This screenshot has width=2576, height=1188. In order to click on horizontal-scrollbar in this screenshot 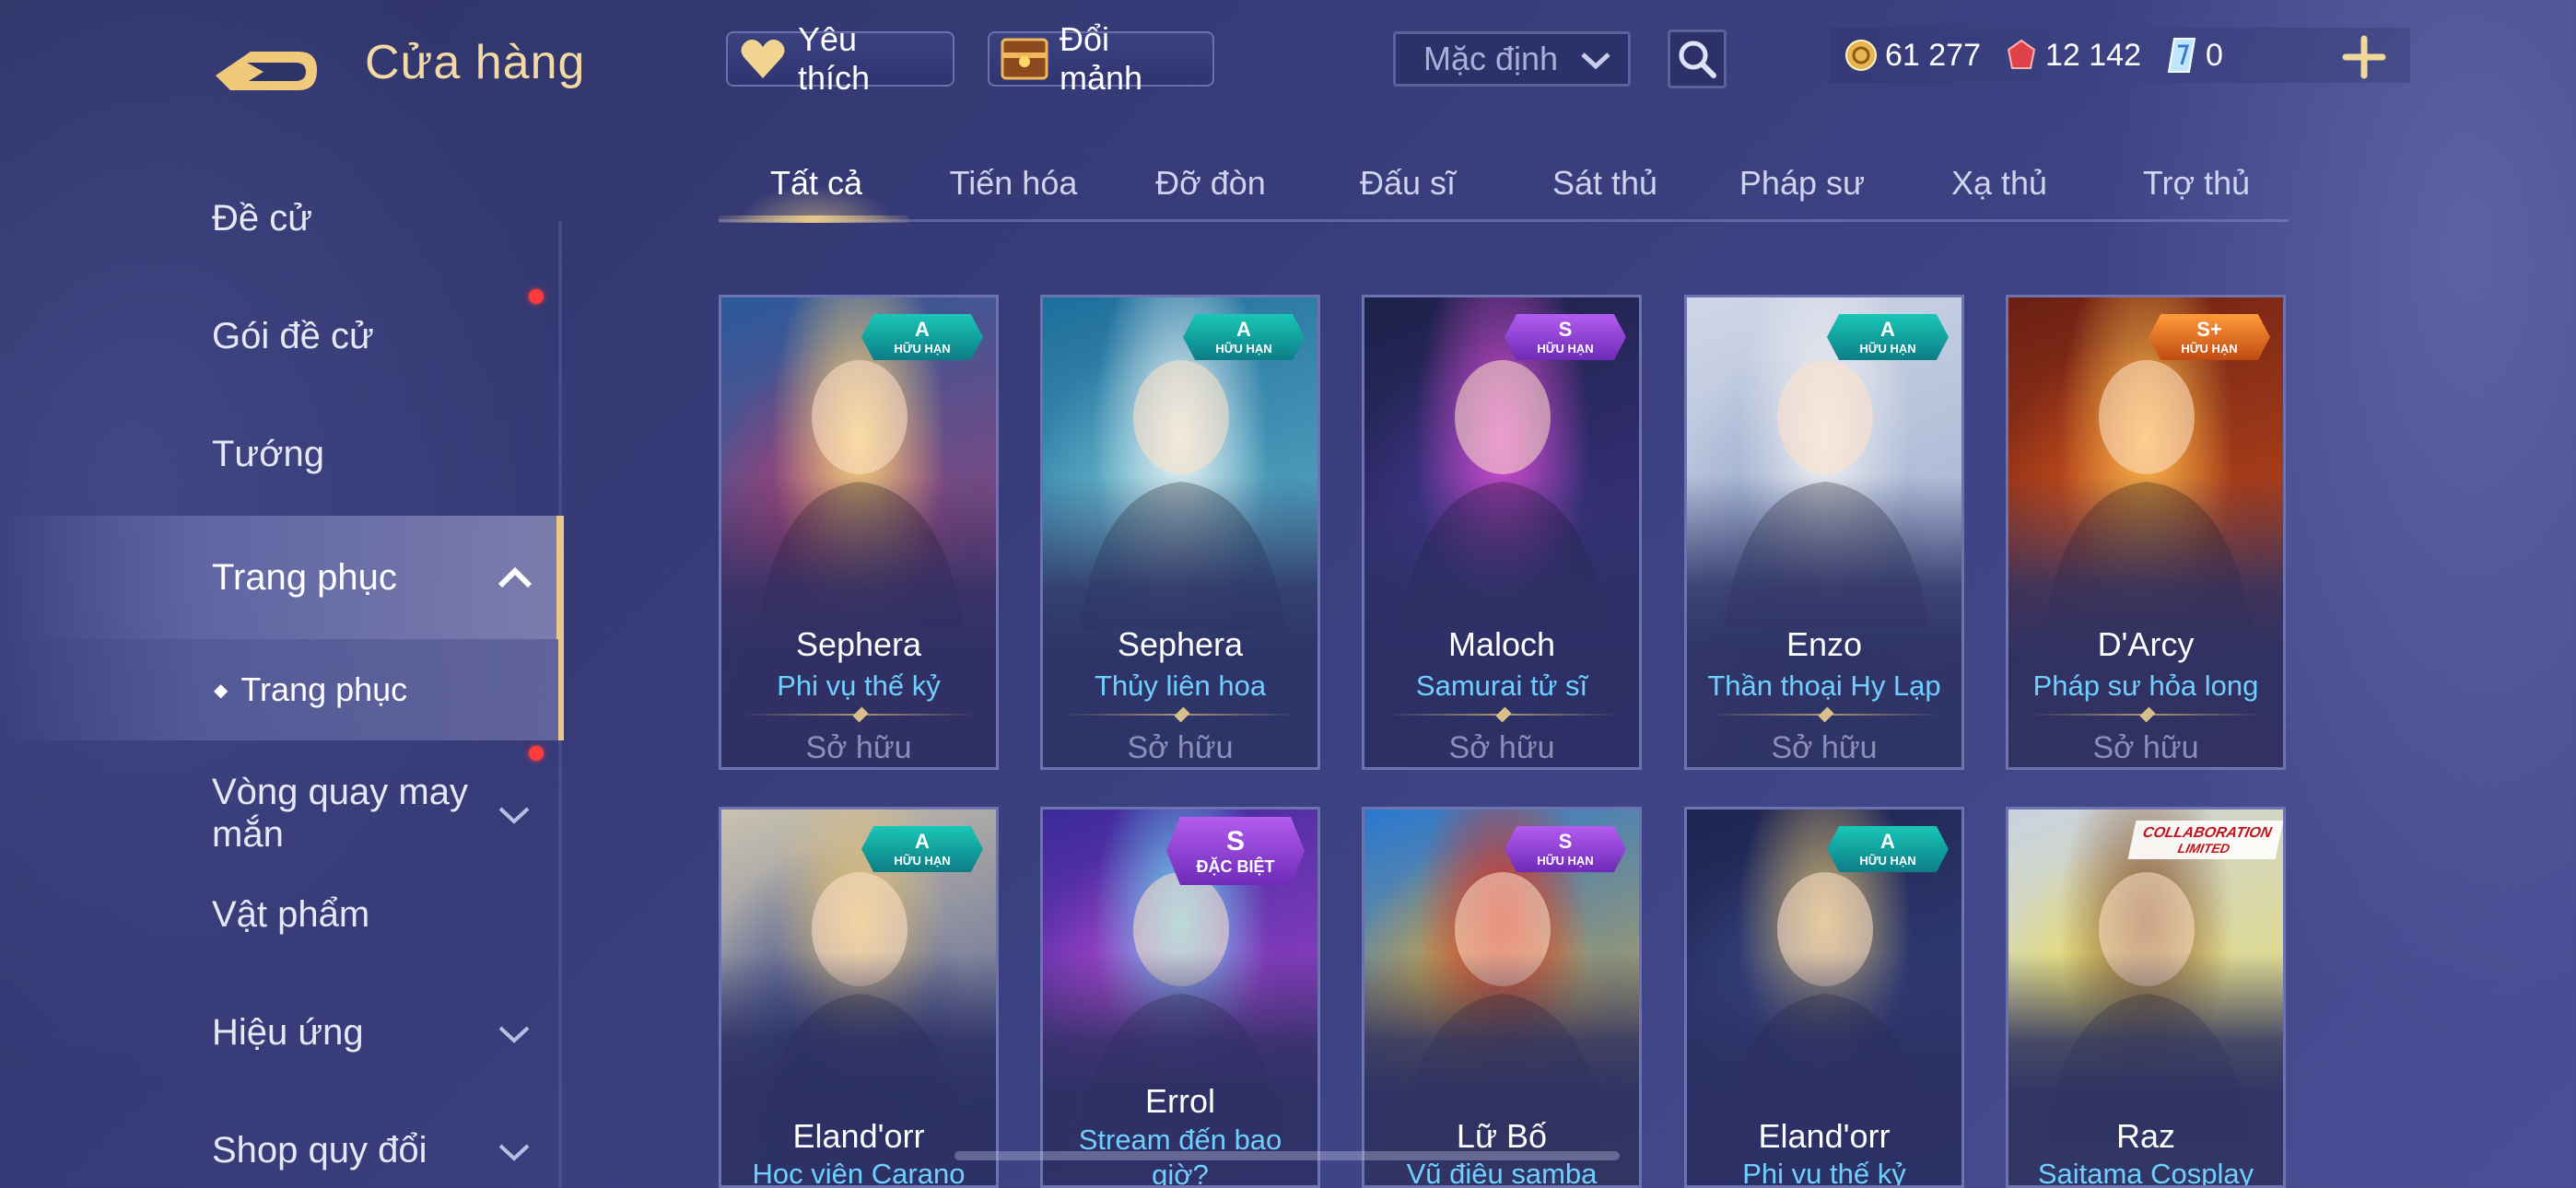, I will do `click(1287, 1155)`.